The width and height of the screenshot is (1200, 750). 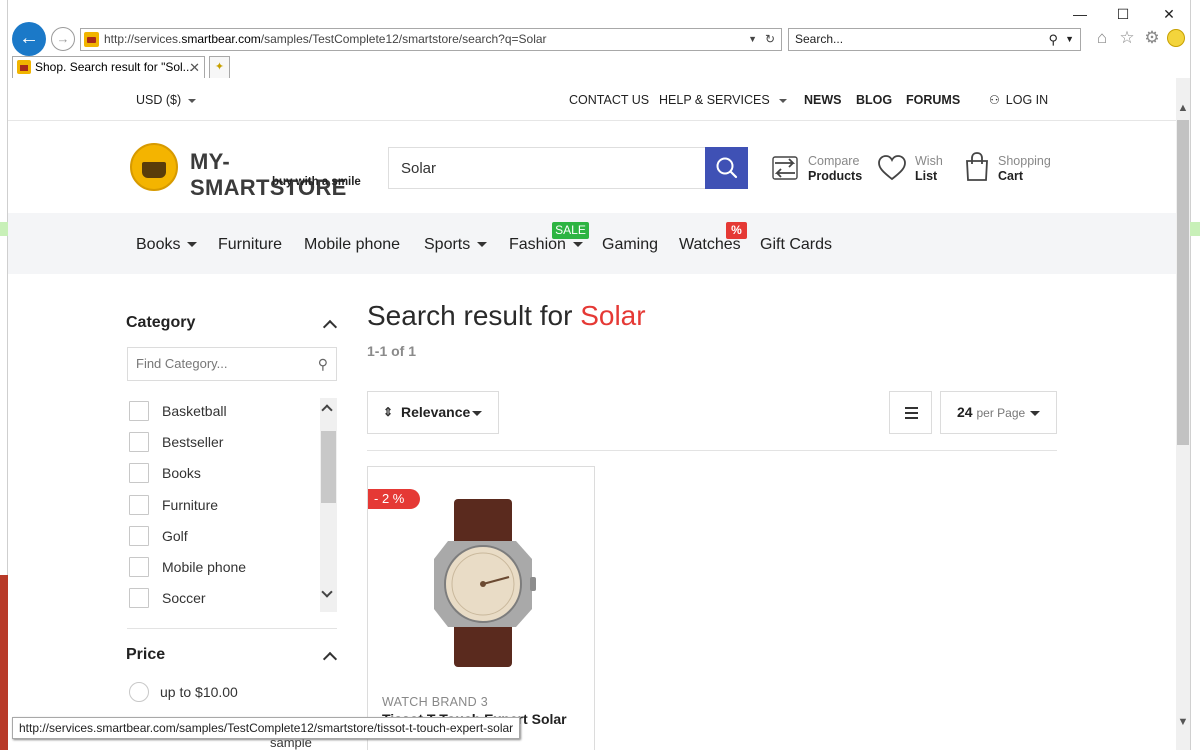 I want to click on page-title: Search result for Solar, so click(x=506, y=316).